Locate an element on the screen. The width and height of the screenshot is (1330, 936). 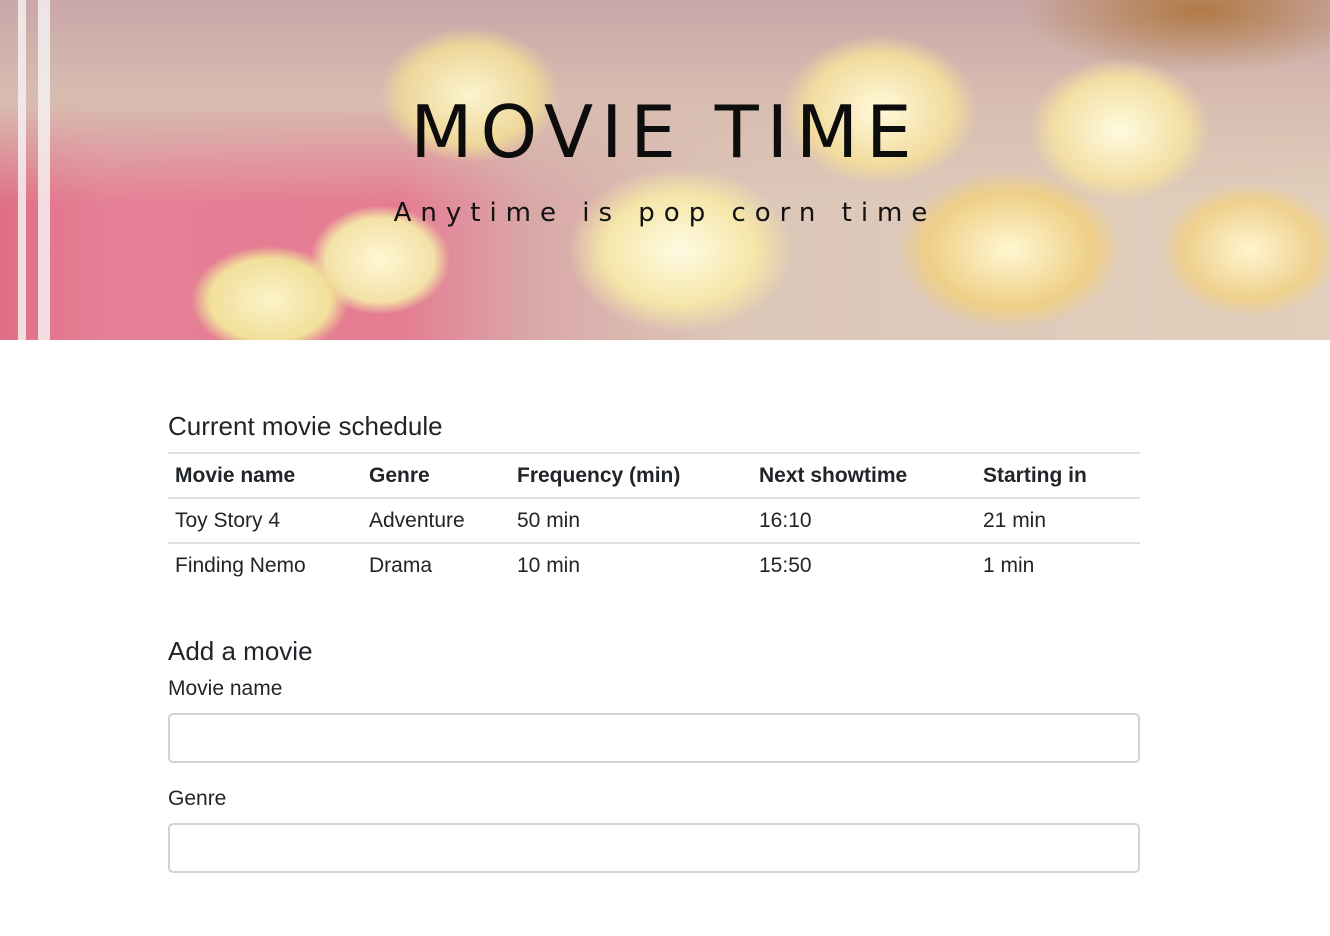
cell-starting-in: 21 min is located at coordinates (1058, 520).